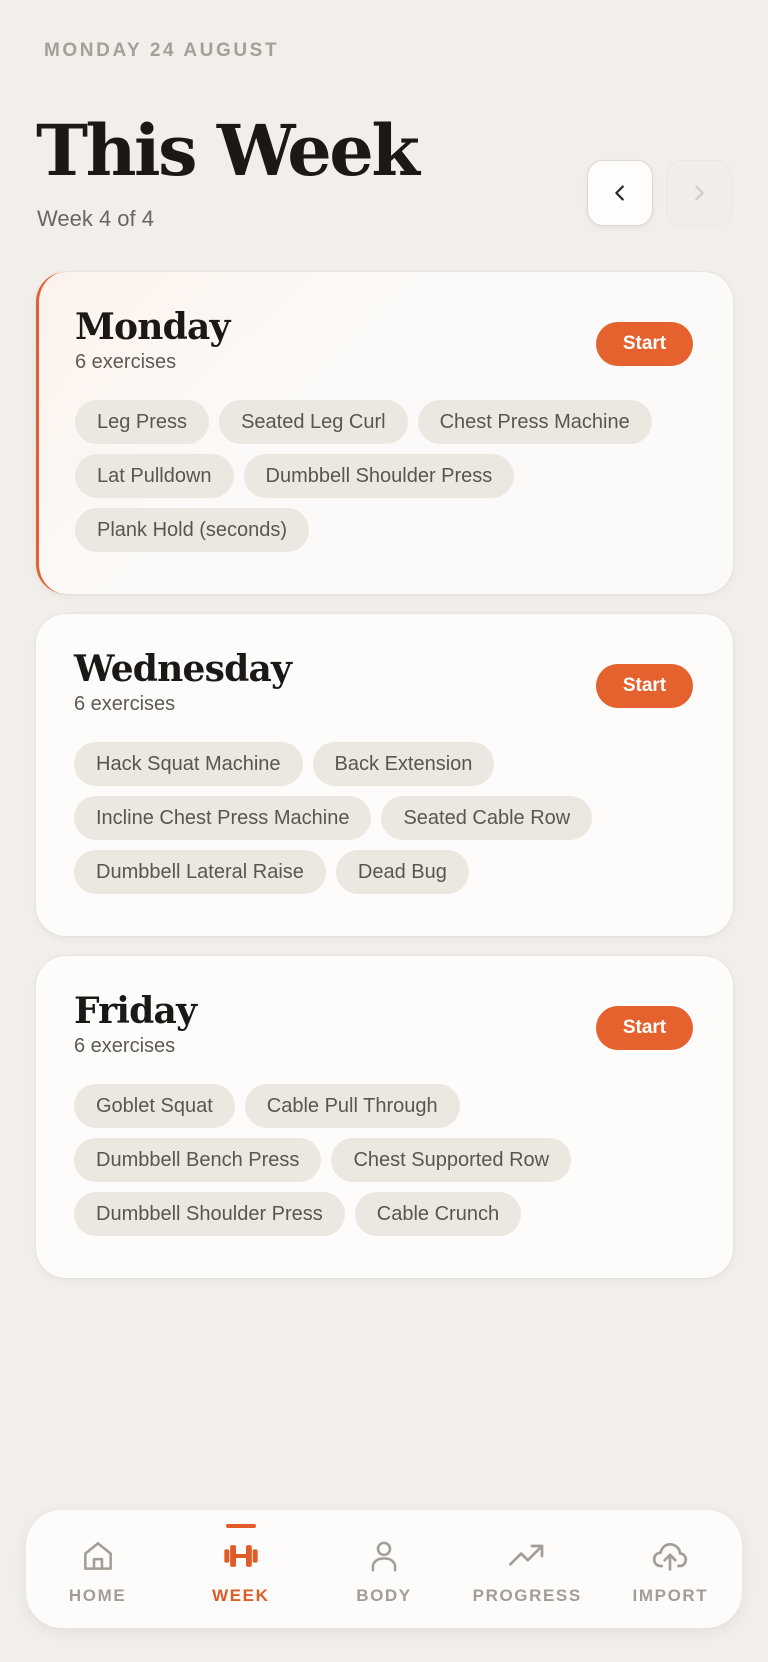 The height and width of the screenshot is (1662, 768). Describe the element at coordinates (95, 218) in the screenshot. I see `week-indicator: Week 4 of 4` at that location.